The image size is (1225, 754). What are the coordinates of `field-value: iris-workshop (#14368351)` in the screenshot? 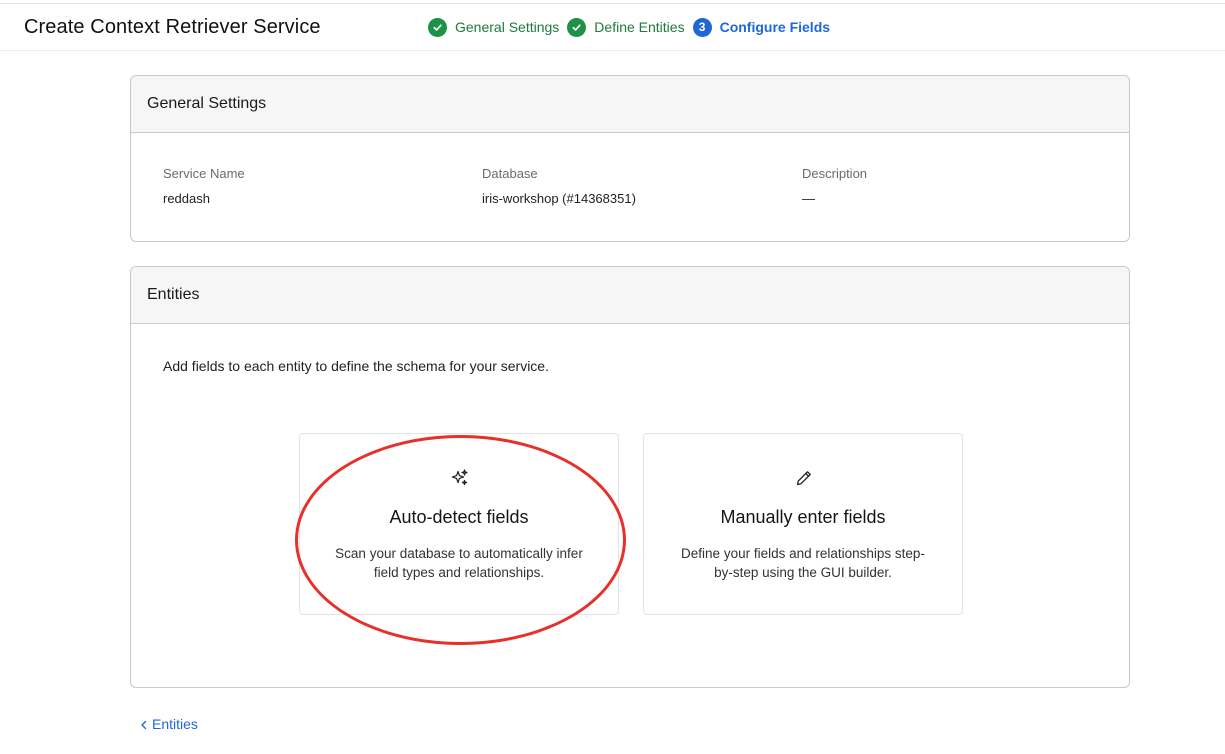 It's located at (559, 198).